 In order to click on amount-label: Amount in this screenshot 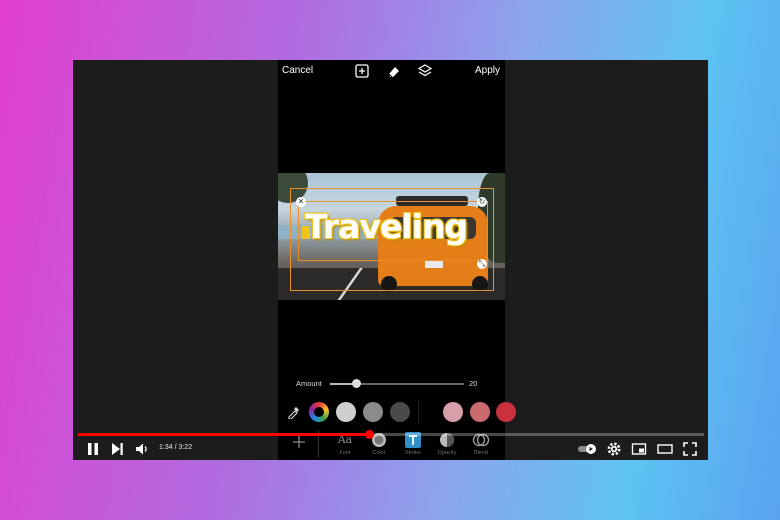, I will do `click(309, 383)`.